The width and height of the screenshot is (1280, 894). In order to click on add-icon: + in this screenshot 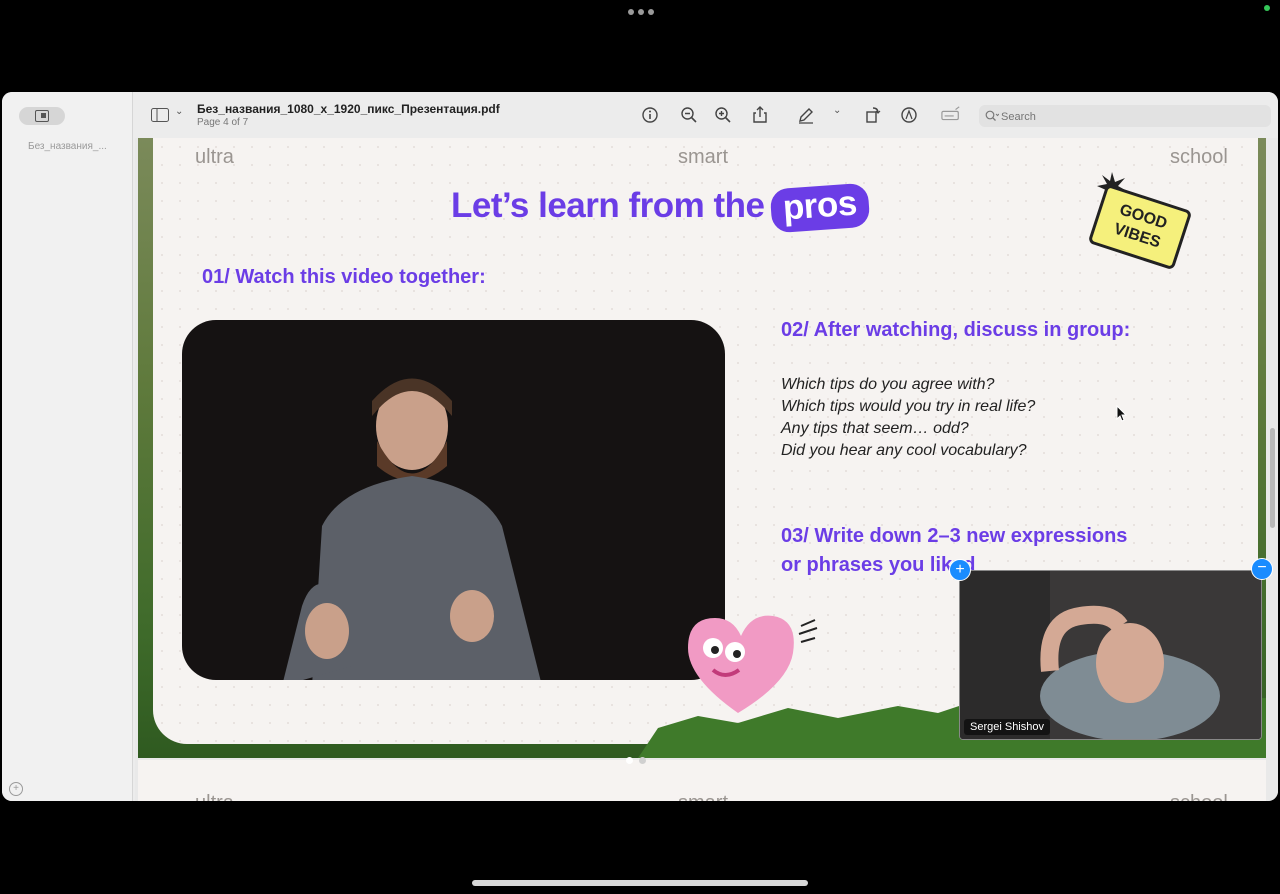, I will do `click(16, 789)`.